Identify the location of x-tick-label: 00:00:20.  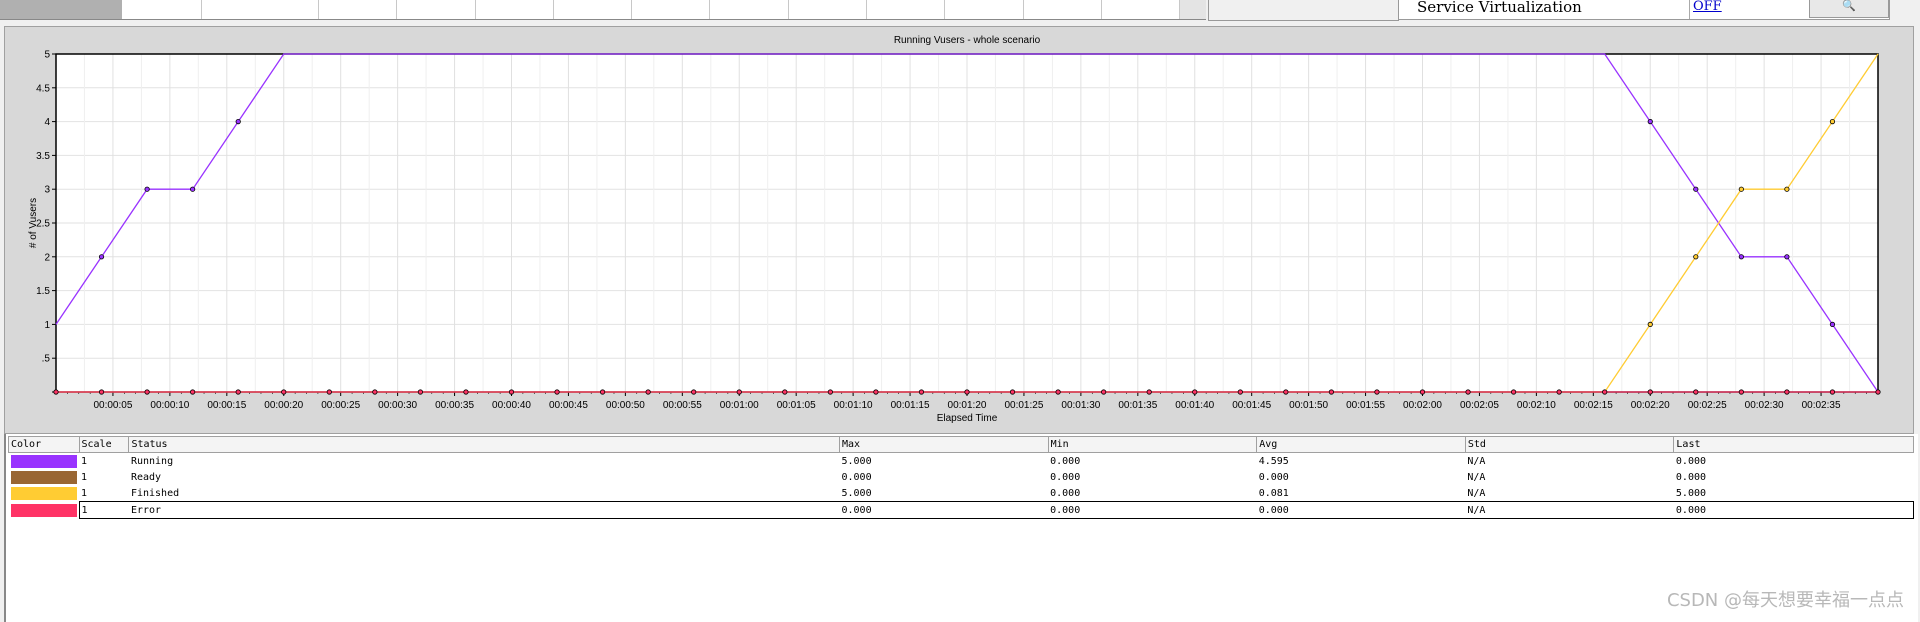
(283, 405).